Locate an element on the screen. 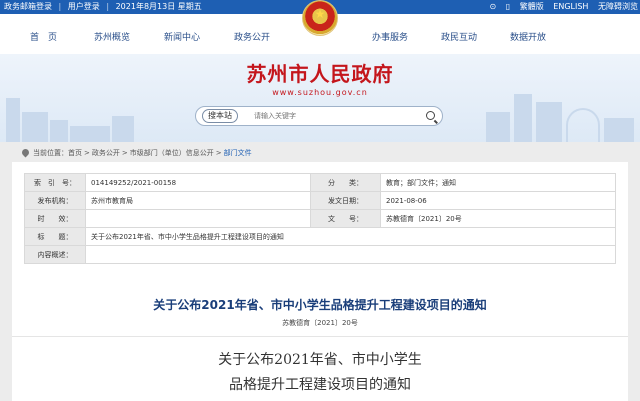  document-title: 关于公布2021年省、市中小学生品格提升工程建设项目的通知 is located at coordinates (320, 305).